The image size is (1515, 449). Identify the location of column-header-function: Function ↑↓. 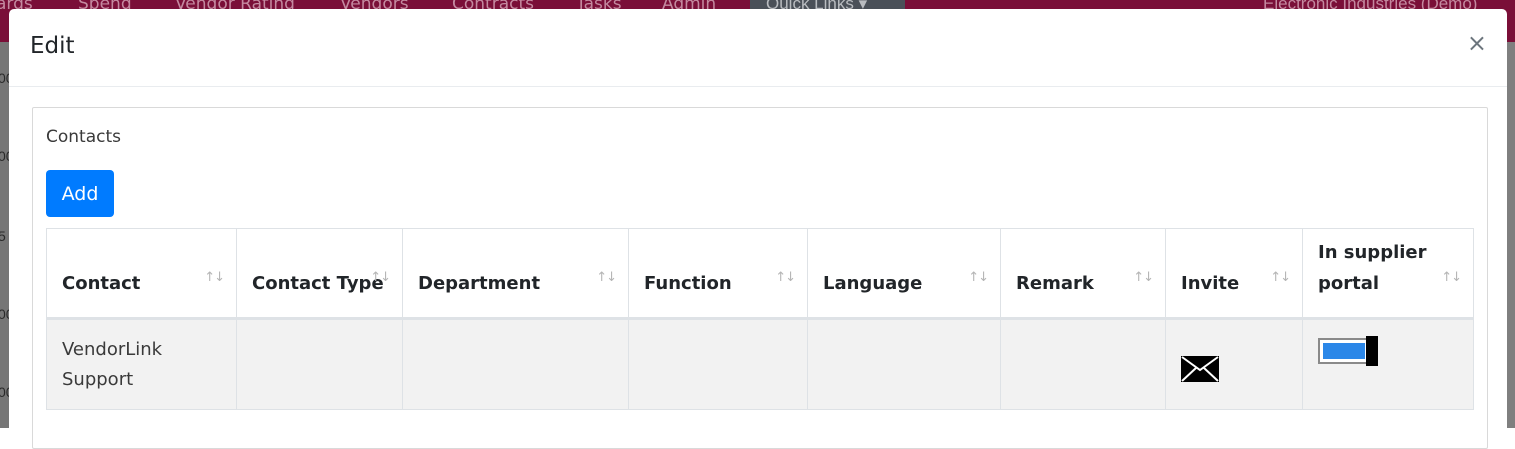
(718, 274).